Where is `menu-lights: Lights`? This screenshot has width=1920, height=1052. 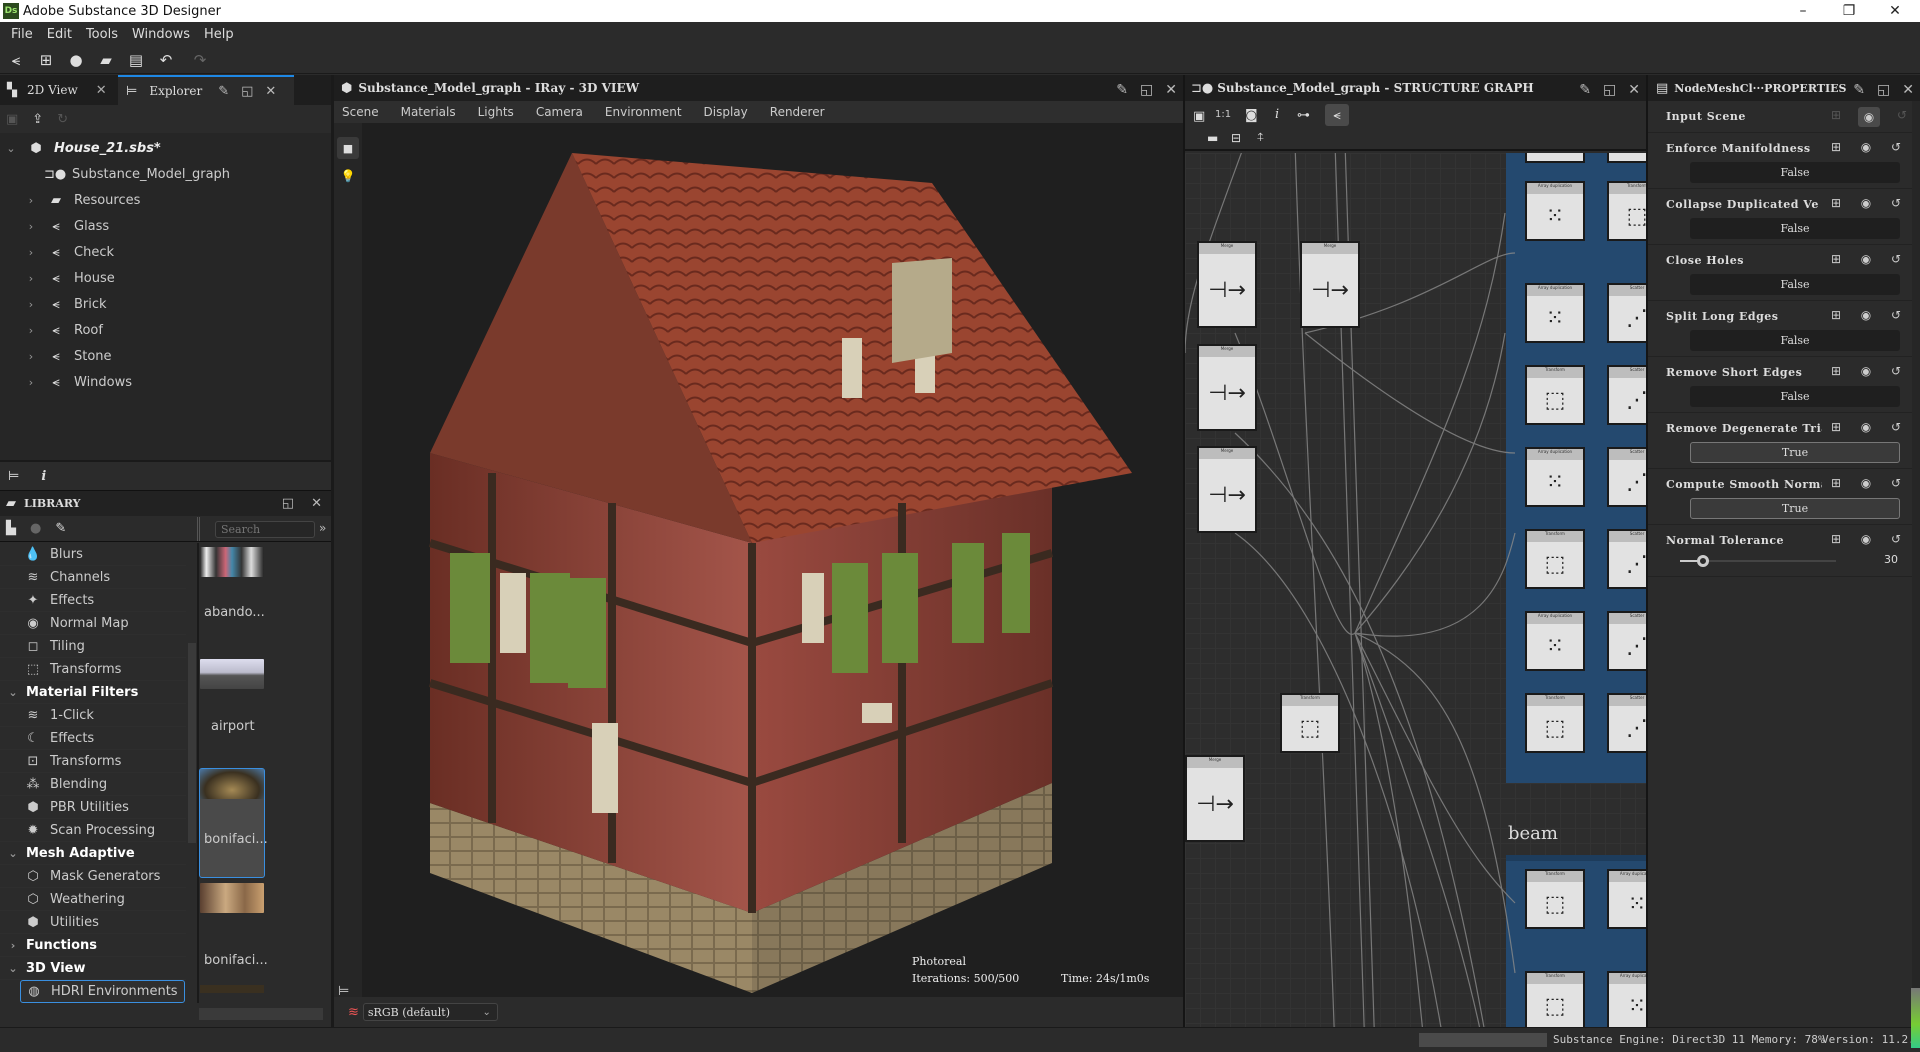
menu-lights: Lights is located at coordinates (496, 112).